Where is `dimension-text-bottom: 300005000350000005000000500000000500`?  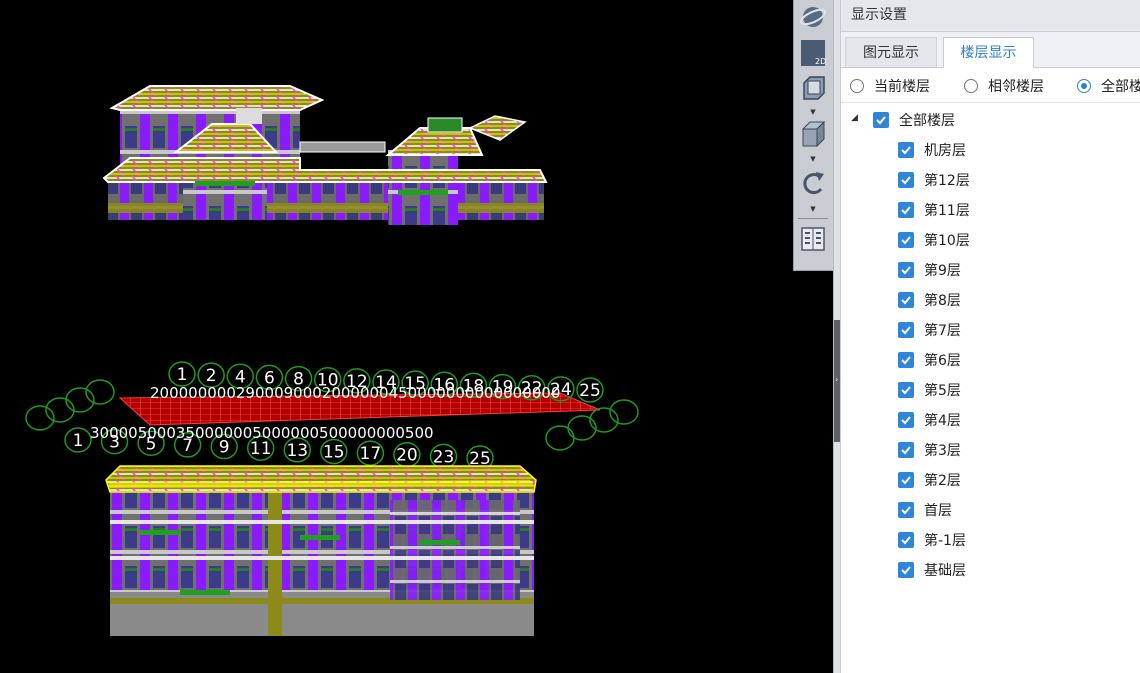 dimension-text-bottom: 300005000350000005000000500000000500 is located at coordinates (262, 433).